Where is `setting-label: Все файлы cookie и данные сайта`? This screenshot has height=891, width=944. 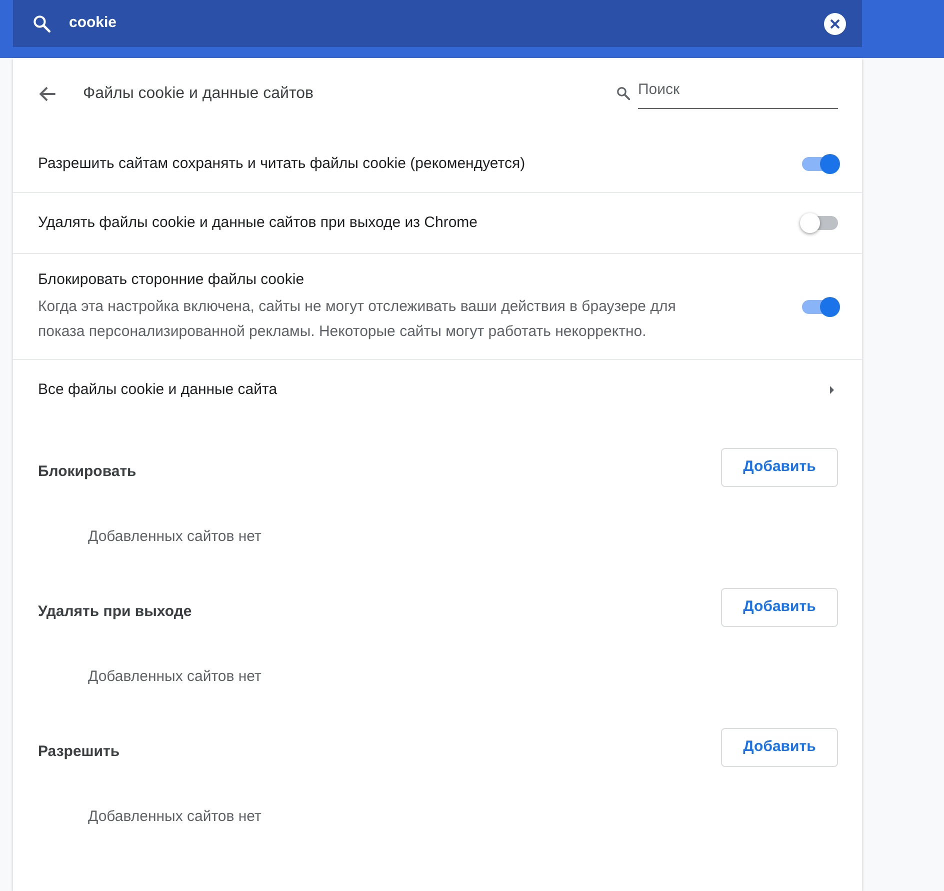
setting-label: Все файлы cookie и данные сайта is located at coordinates (158, 389).